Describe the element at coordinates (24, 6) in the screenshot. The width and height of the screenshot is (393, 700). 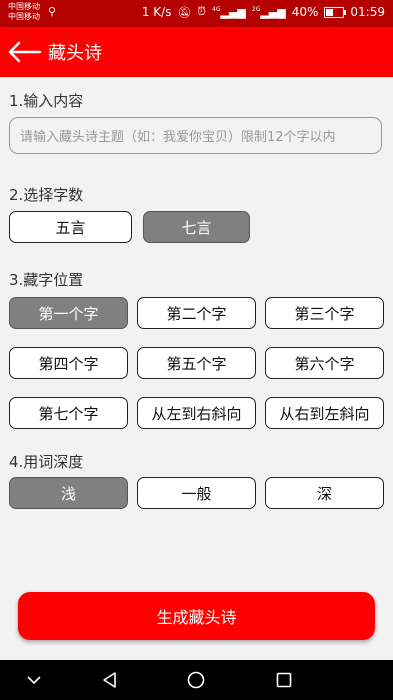
I see `carrier-1: 中国移动` at that location.